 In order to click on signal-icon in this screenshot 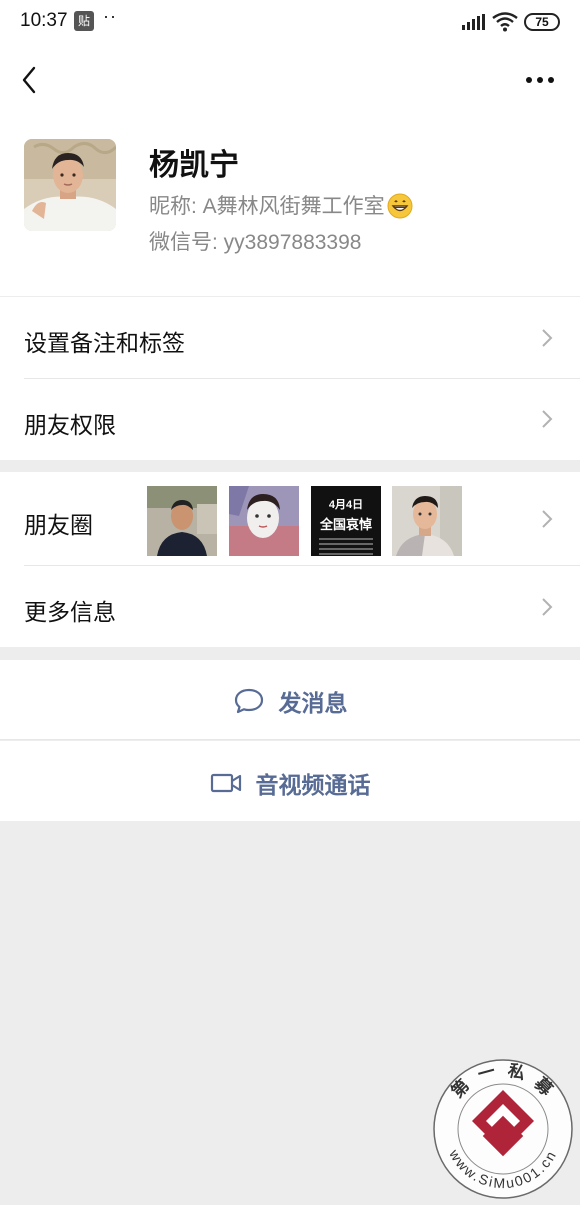, I will do `click(473, 22)`.